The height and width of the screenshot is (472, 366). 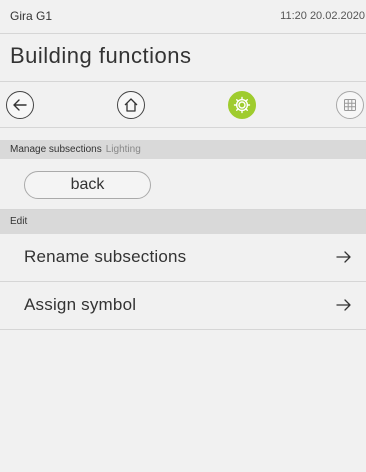 I want to click on home-icon, so click(x=131, y=105).